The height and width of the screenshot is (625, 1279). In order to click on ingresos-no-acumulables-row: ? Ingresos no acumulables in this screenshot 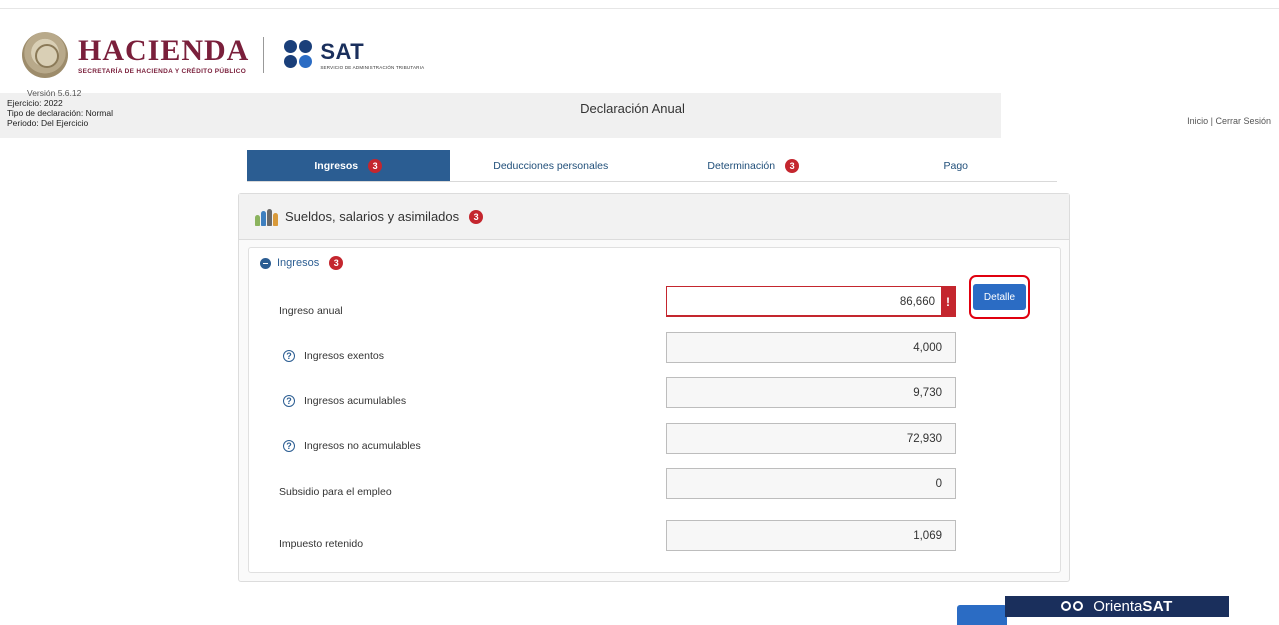, I will do `click(350, 446)`.